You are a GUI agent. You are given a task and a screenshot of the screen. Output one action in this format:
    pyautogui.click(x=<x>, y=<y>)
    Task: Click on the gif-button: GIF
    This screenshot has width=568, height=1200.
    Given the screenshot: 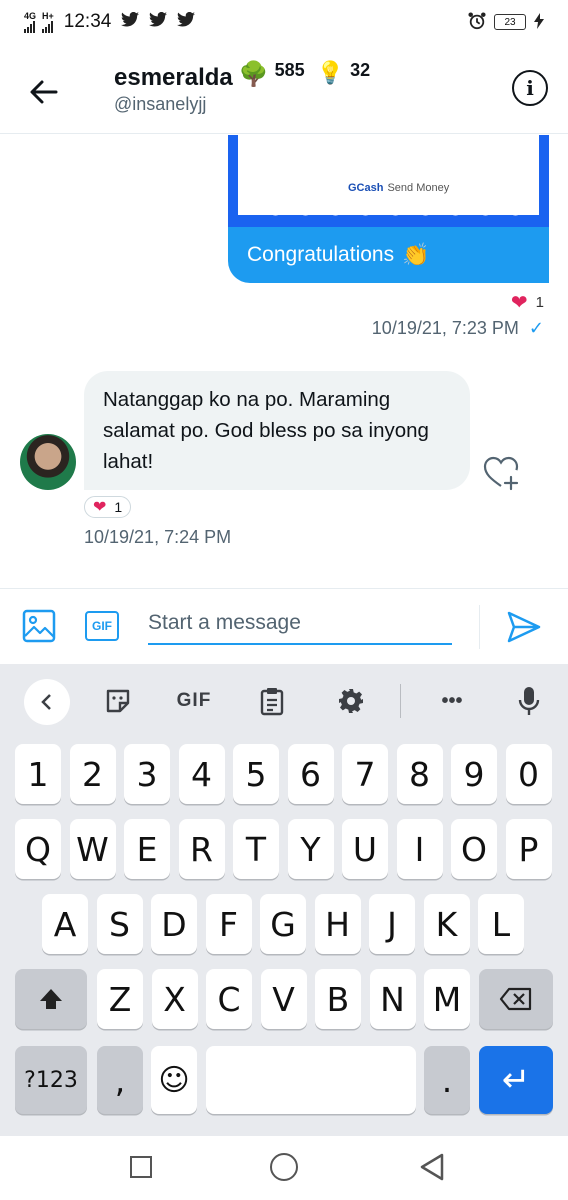 What is the action you would take?
    pyautogui.click(x=102, y=626)
    